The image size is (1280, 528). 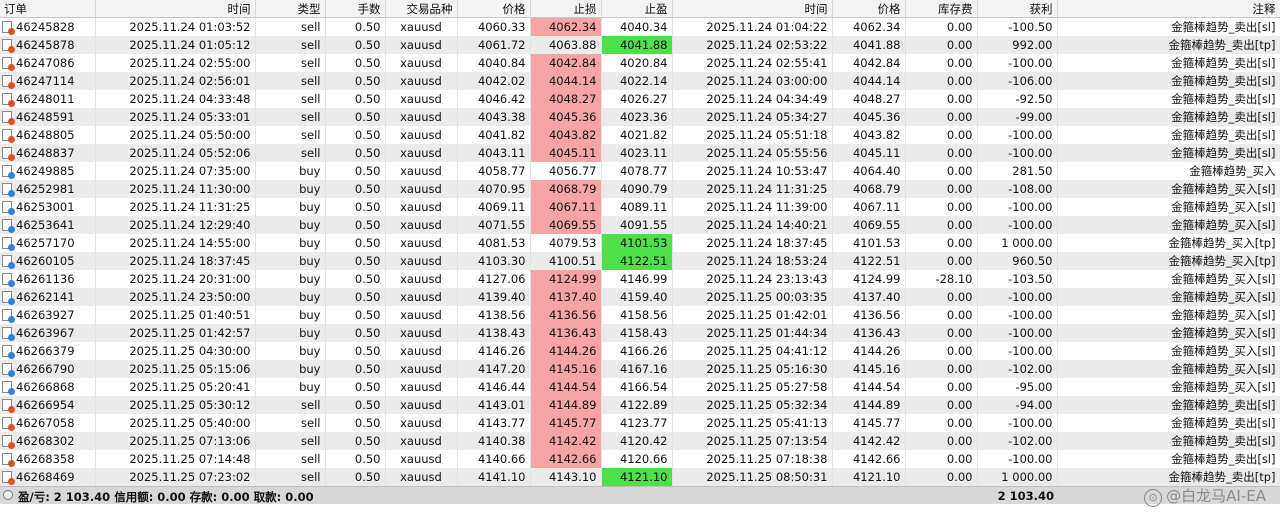 I want to click on column-header-swap: 库存费, so click(x=941, y=9).